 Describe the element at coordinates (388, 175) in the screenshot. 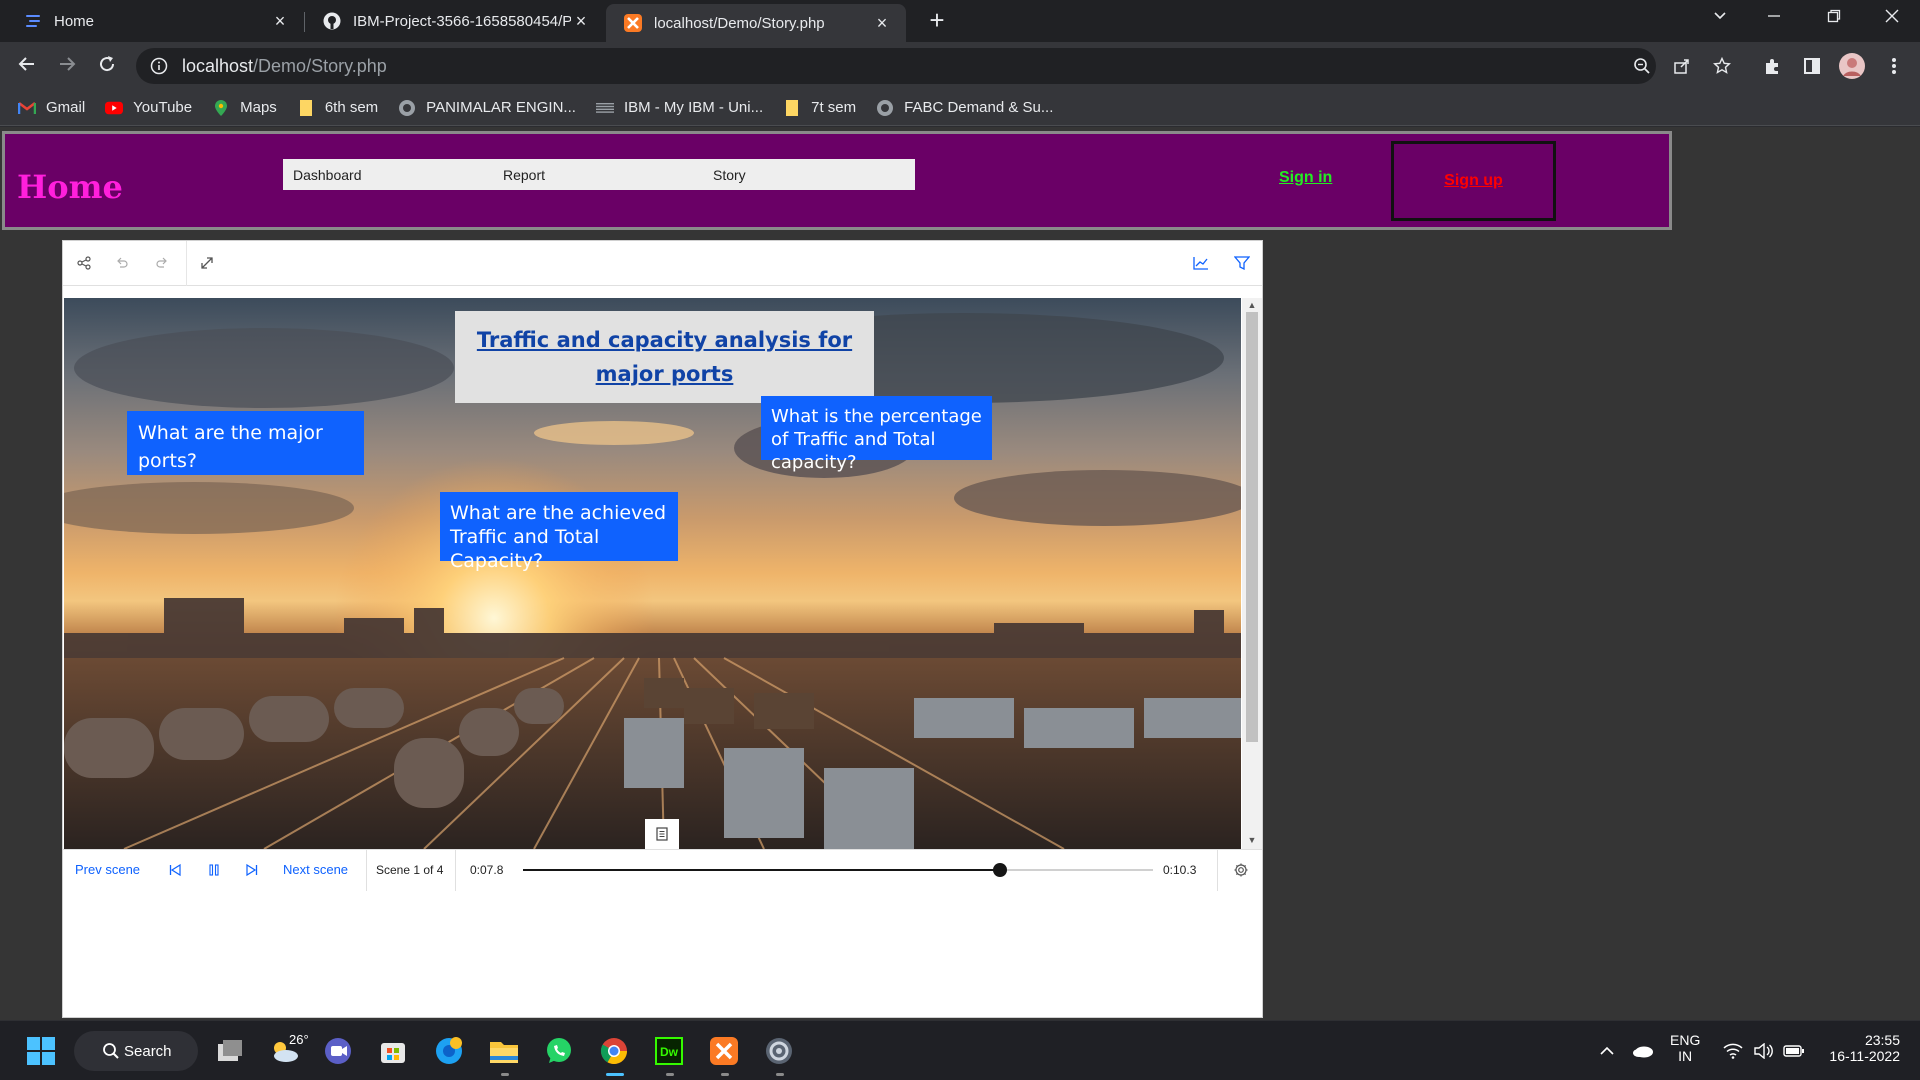

I see `nav-dashboard: Dashboard` at that location.